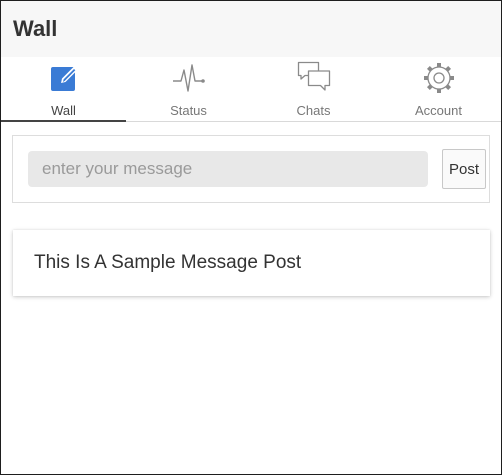  I want to click on app-header: Wall, so click(251, 29).